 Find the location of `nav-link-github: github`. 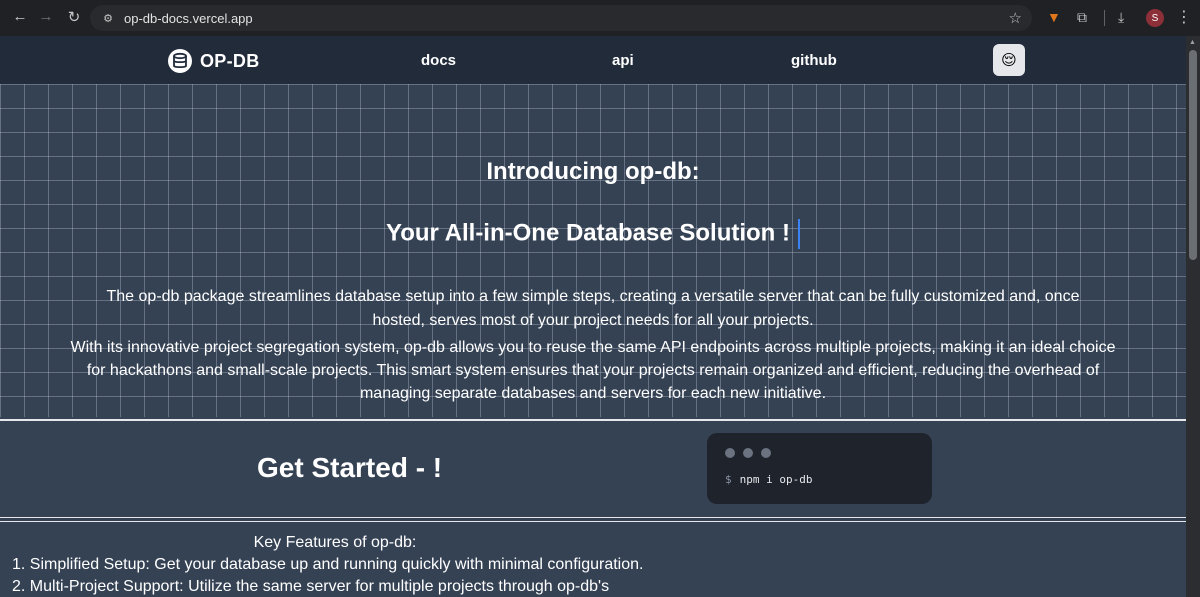

nav-link-github: github is located at coordinates (814, 60).